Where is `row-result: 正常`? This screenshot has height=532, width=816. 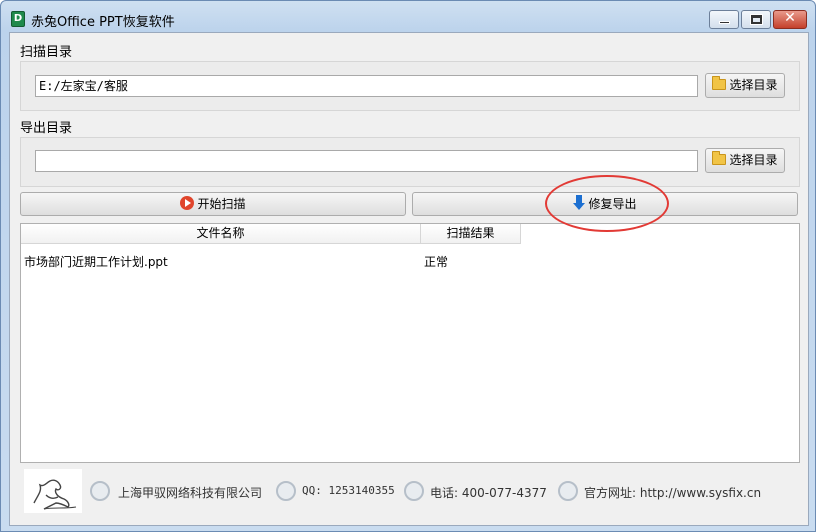
row-result: 正常 is located at coordinates (436, 262).